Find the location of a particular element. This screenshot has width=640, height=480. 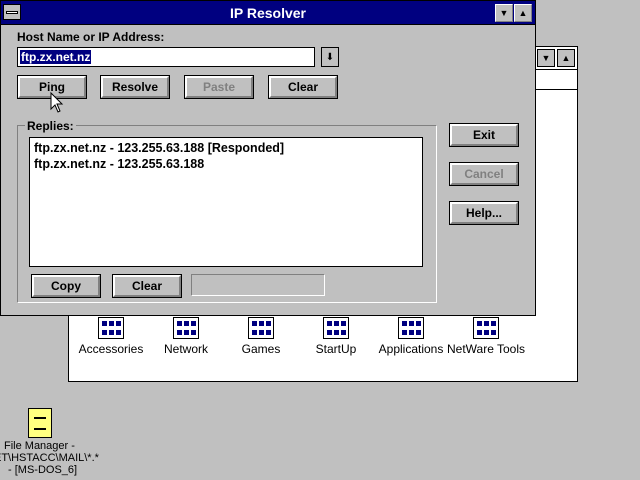

cancel-button: Cancel is located at coordinates (484, 174).